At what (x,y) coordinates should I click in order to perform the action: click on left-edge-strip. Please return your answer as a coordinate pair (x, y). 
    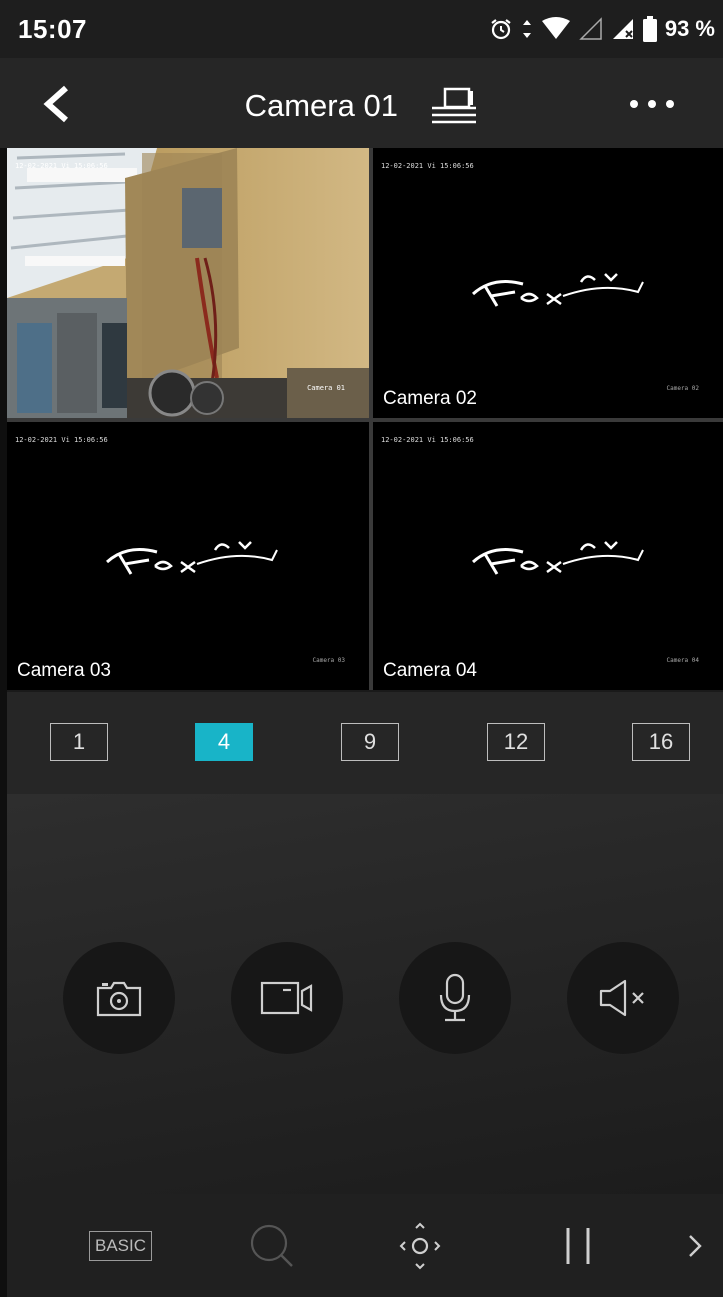
    Looking at the image, I should click on (3, 722).